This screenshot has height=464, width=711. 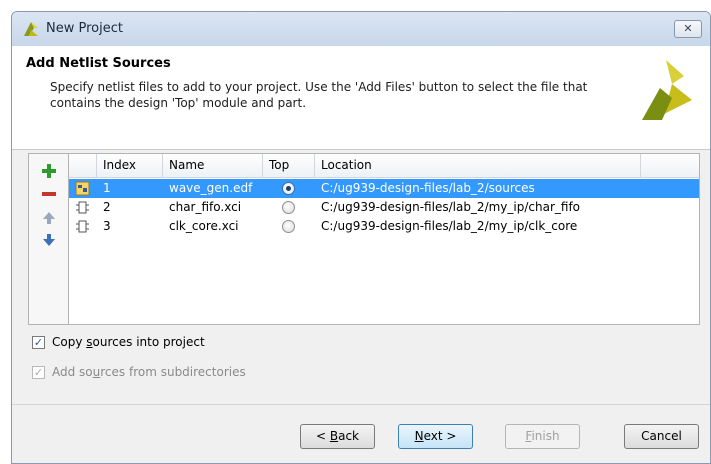 I want to click on table-header: Index Name Top Location, so click(x=384, y=166).